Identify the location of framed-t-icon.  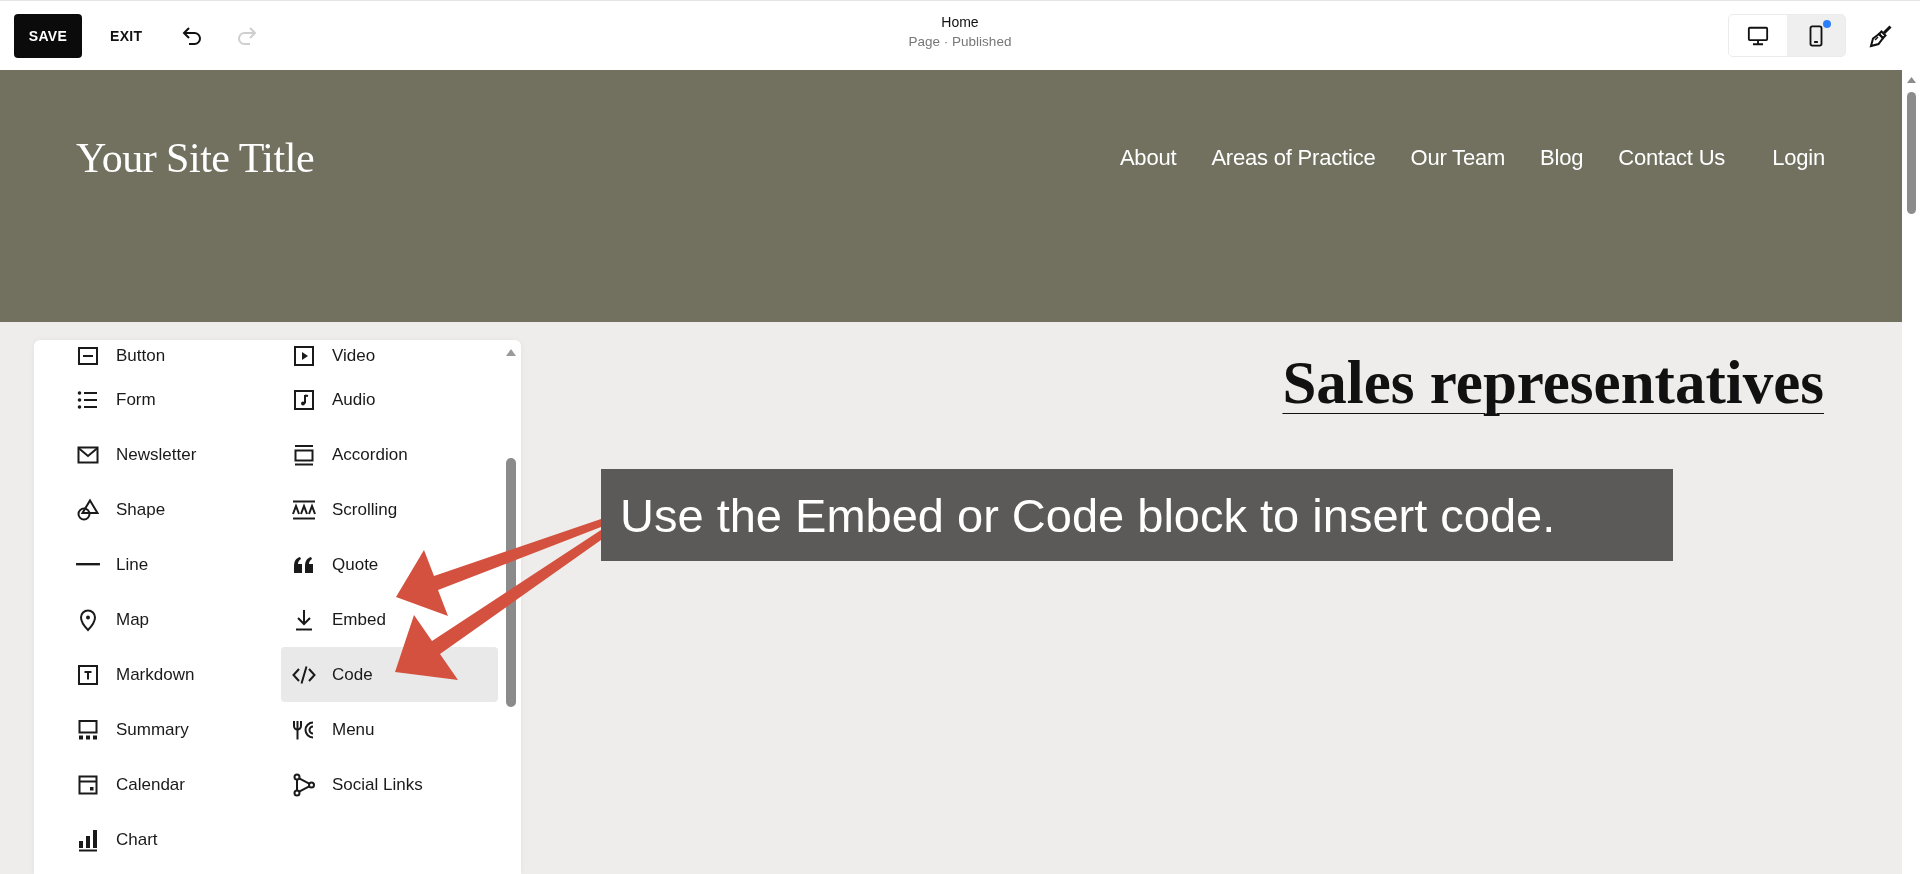
(88, 674).